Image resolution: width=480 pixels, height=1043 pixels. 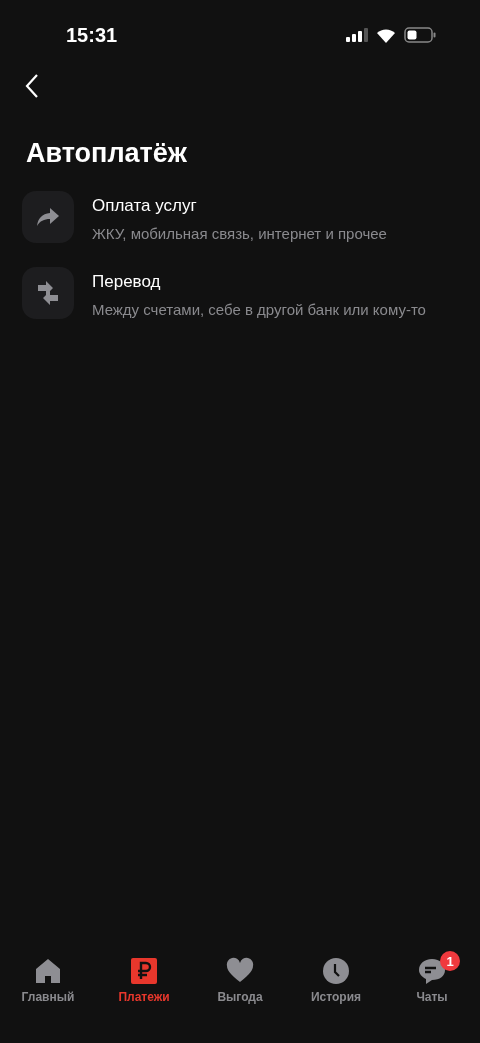 I want to click on chat-icon, so click(x=432, y=971).